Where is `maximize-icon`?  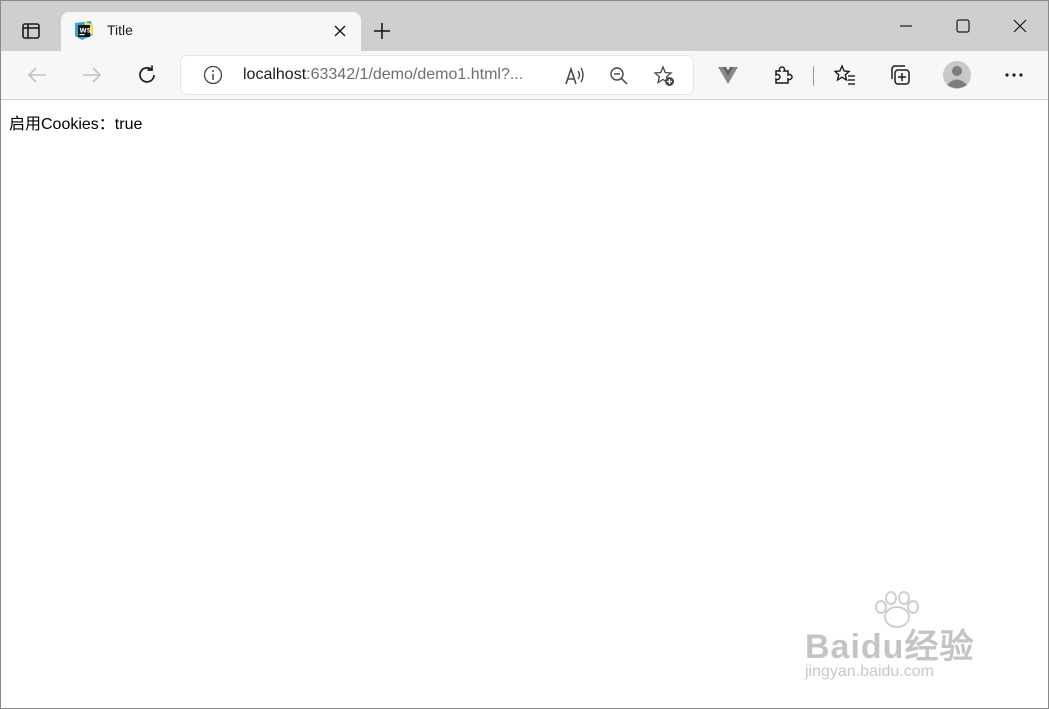
maximize-icon is located at coordinates (962, 26).